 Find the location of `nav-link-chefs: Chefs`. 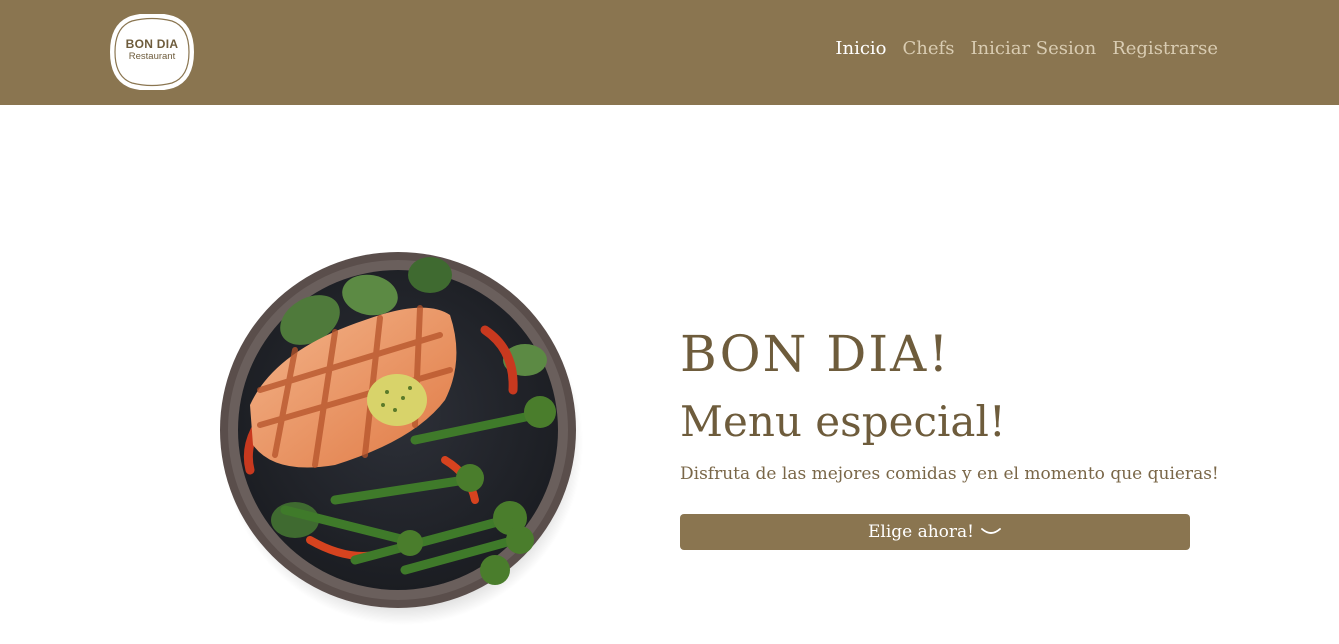

nav-link-chefs: Chefs is located at coordinates (929, 48).